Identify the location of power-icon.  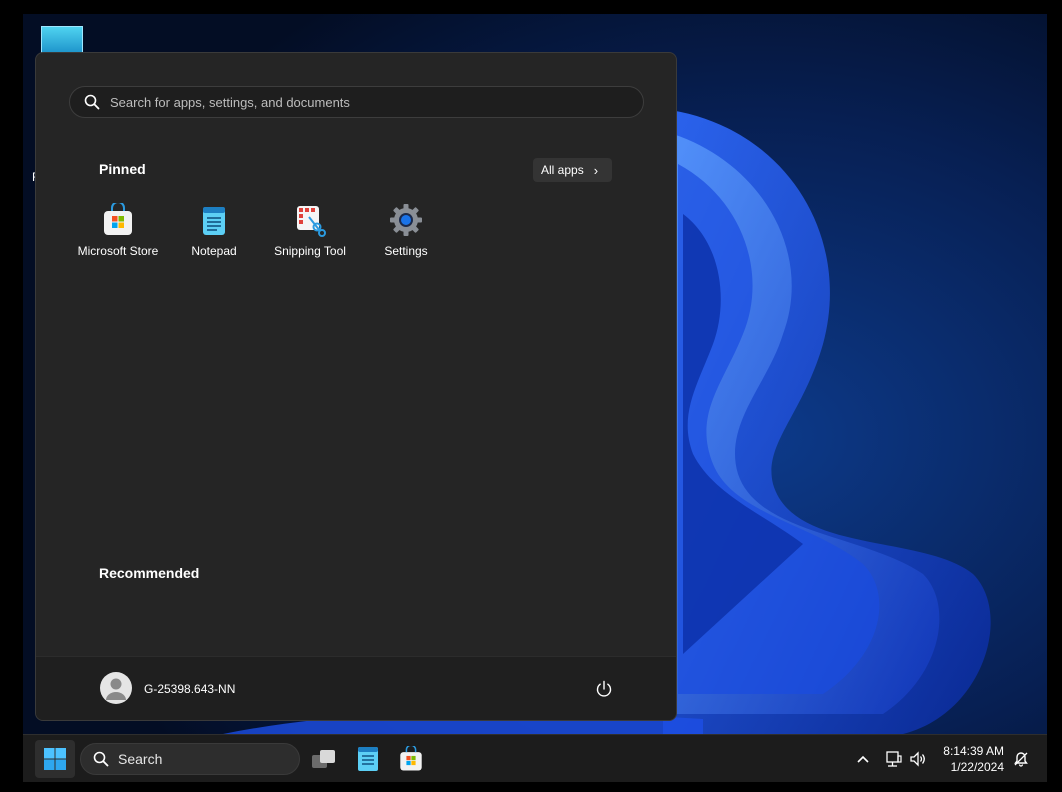
(604, 689).